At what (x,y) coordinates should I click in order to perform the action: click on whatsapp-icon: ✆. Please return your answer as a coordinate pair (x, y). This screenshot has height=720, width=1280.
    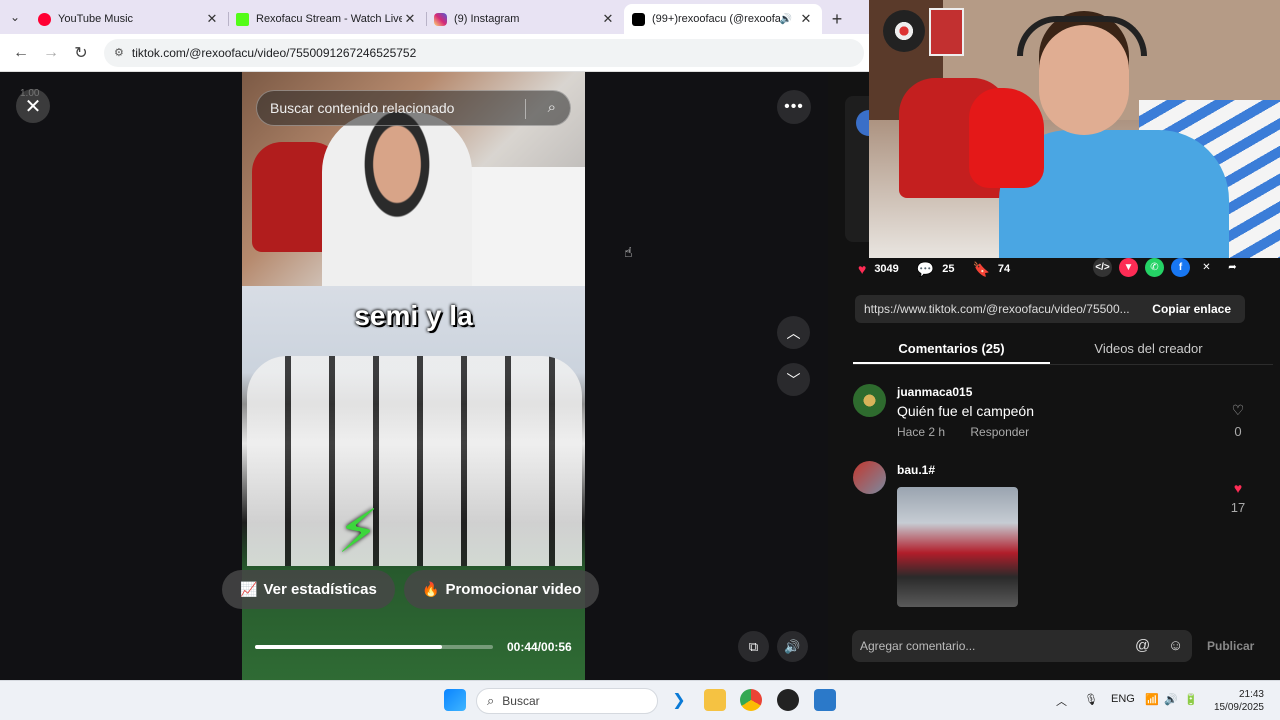
    Looking at the image, I should click on (1154, 267).